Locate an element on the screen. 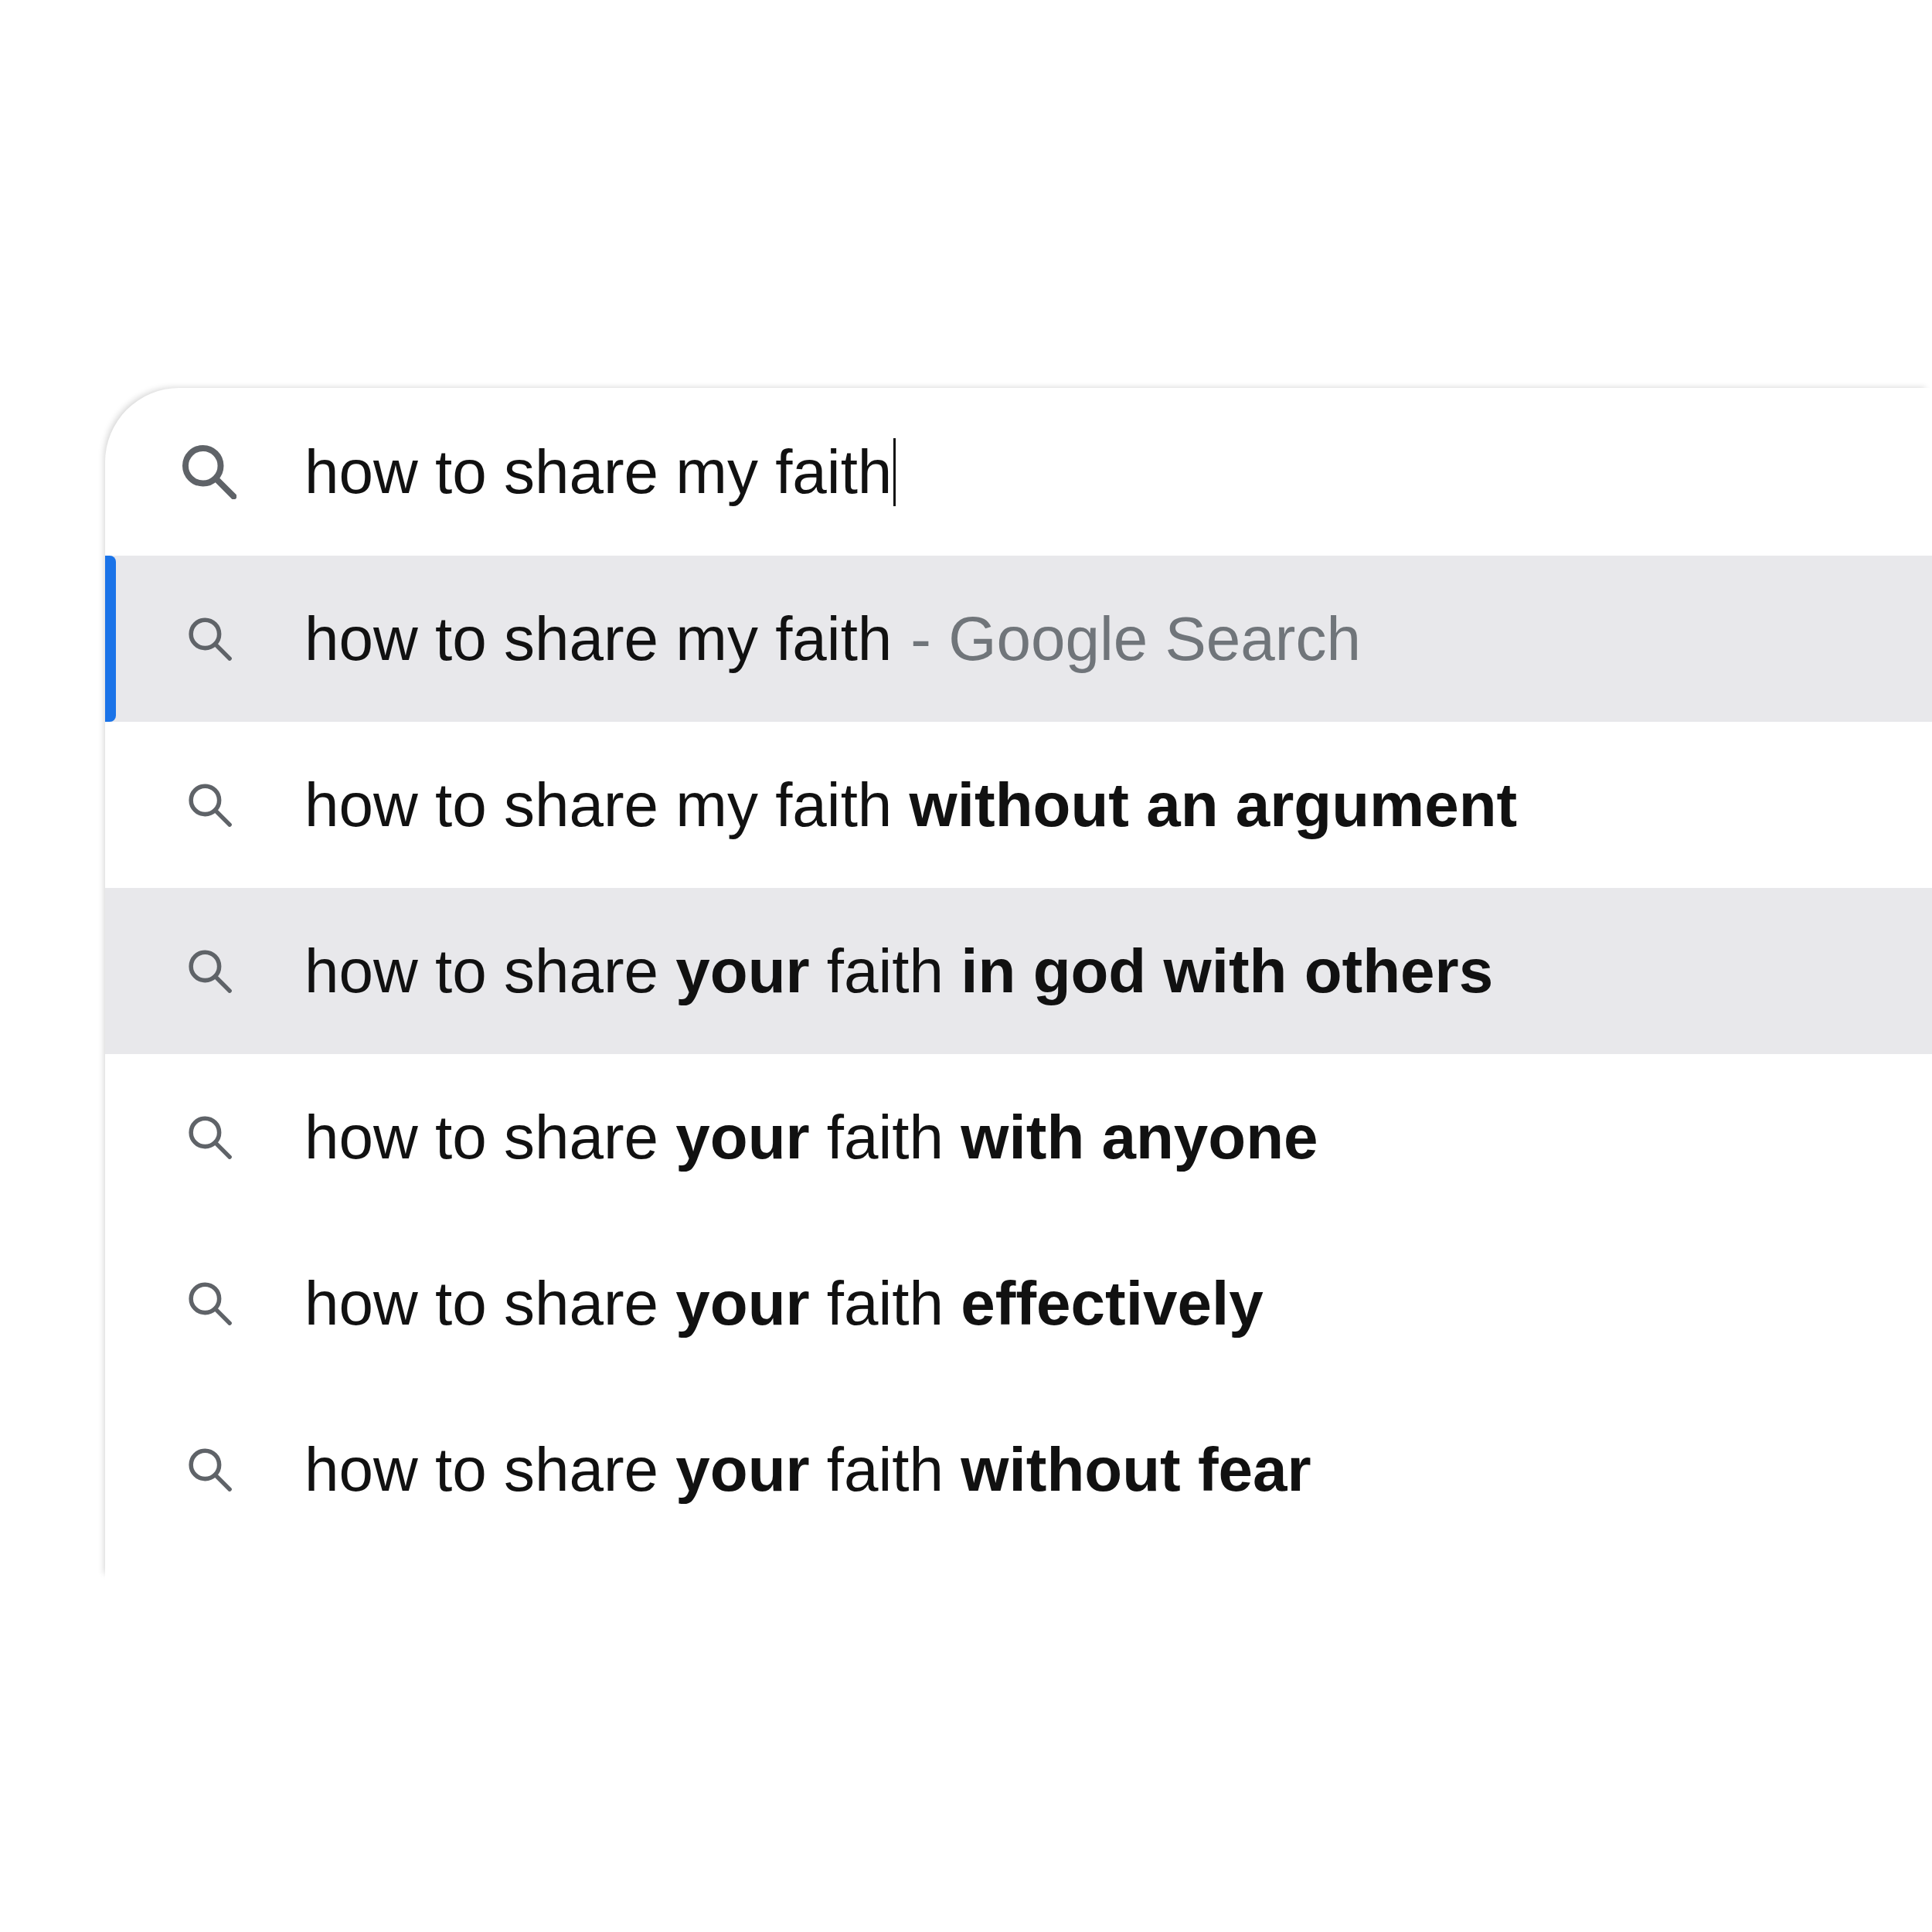 The image size is (1932, 1932). suggestion-item: how to share your faith effectively is located at coordinates (1019, 1303).